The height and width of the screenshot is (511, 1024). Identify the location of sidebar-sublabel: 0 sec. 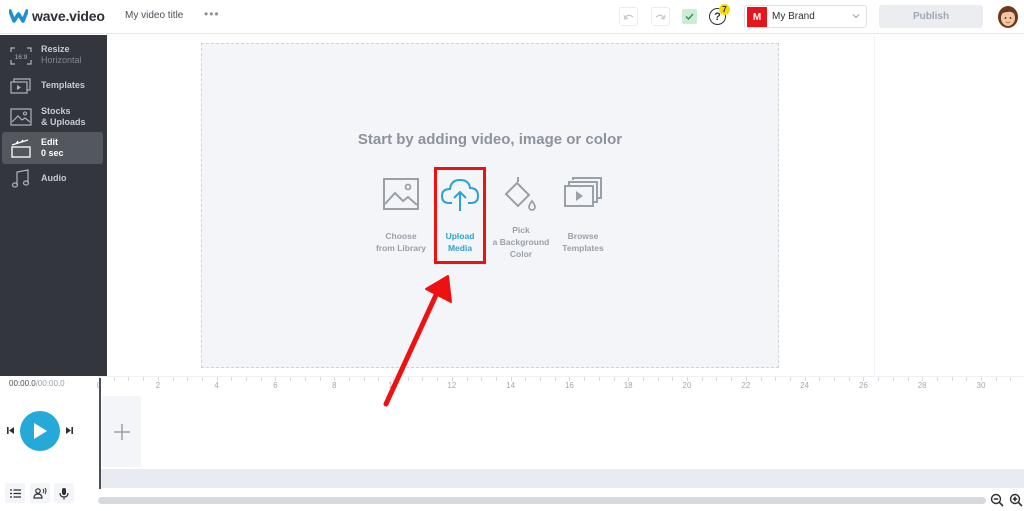
(52, 153).